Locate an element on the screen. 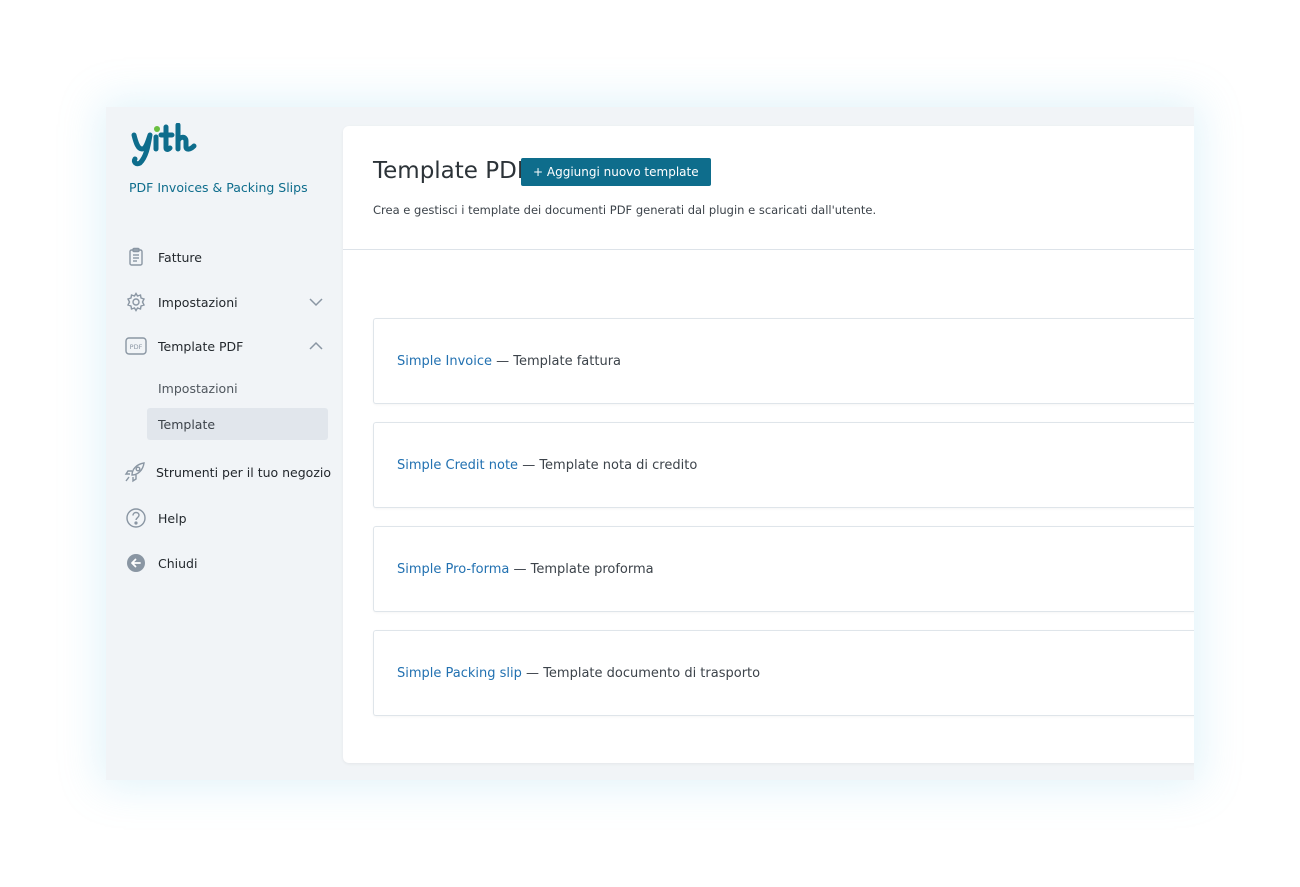 This screenshot has height=887, width=1300. rocket-icon is located at coordinates (135, 472).